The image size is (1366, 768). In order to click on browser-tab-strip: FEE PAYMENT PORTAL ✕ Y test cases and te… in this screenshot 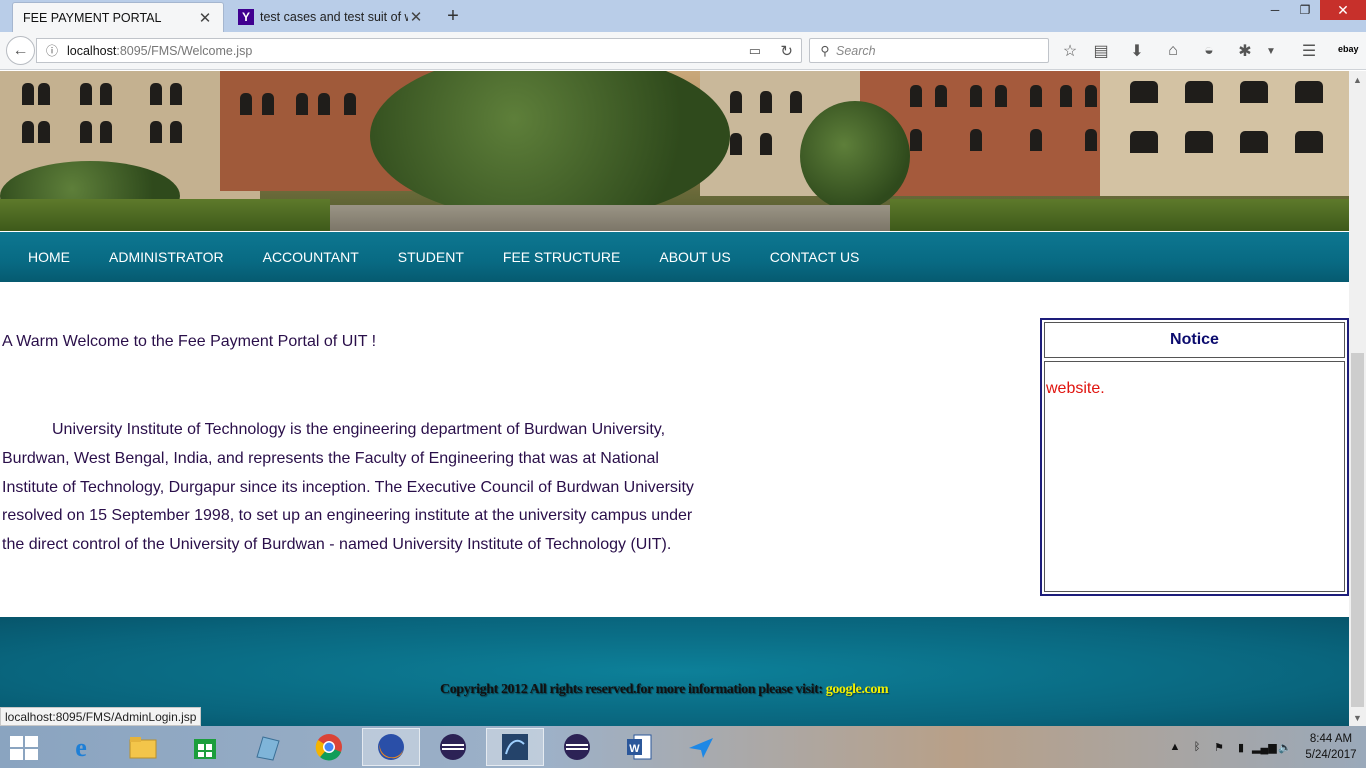, I will do `click(683, 16)`.